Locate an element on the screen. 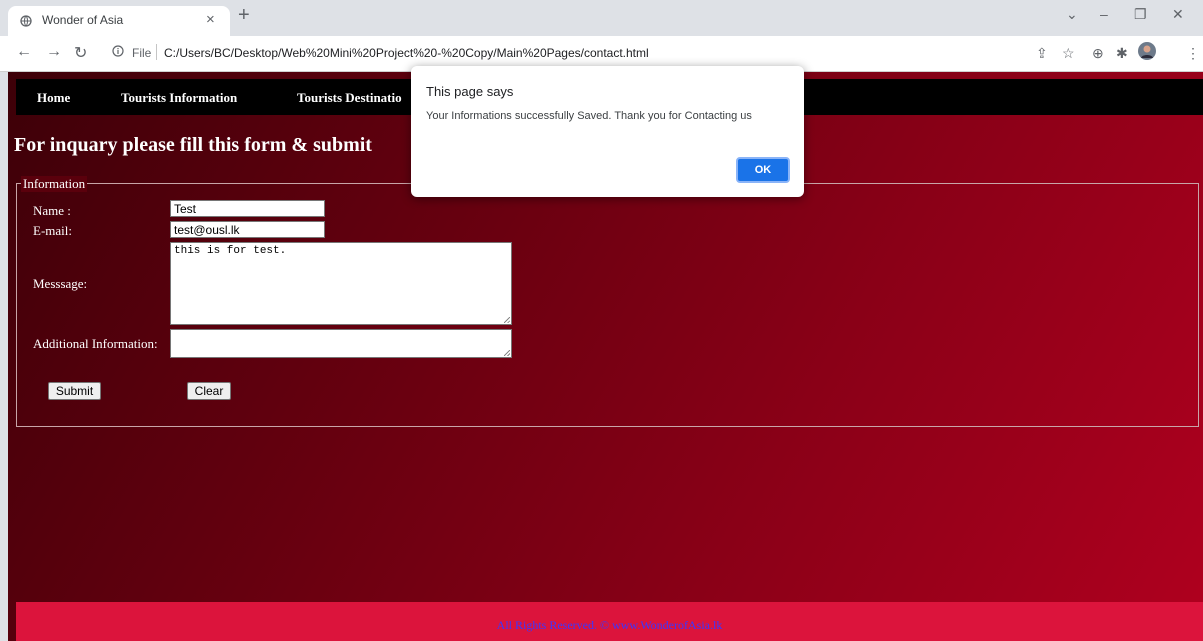 Image resolution: width=1203 pixels, height=641 pixels. tab-close-icon: × is located at coordinates (210, 19).